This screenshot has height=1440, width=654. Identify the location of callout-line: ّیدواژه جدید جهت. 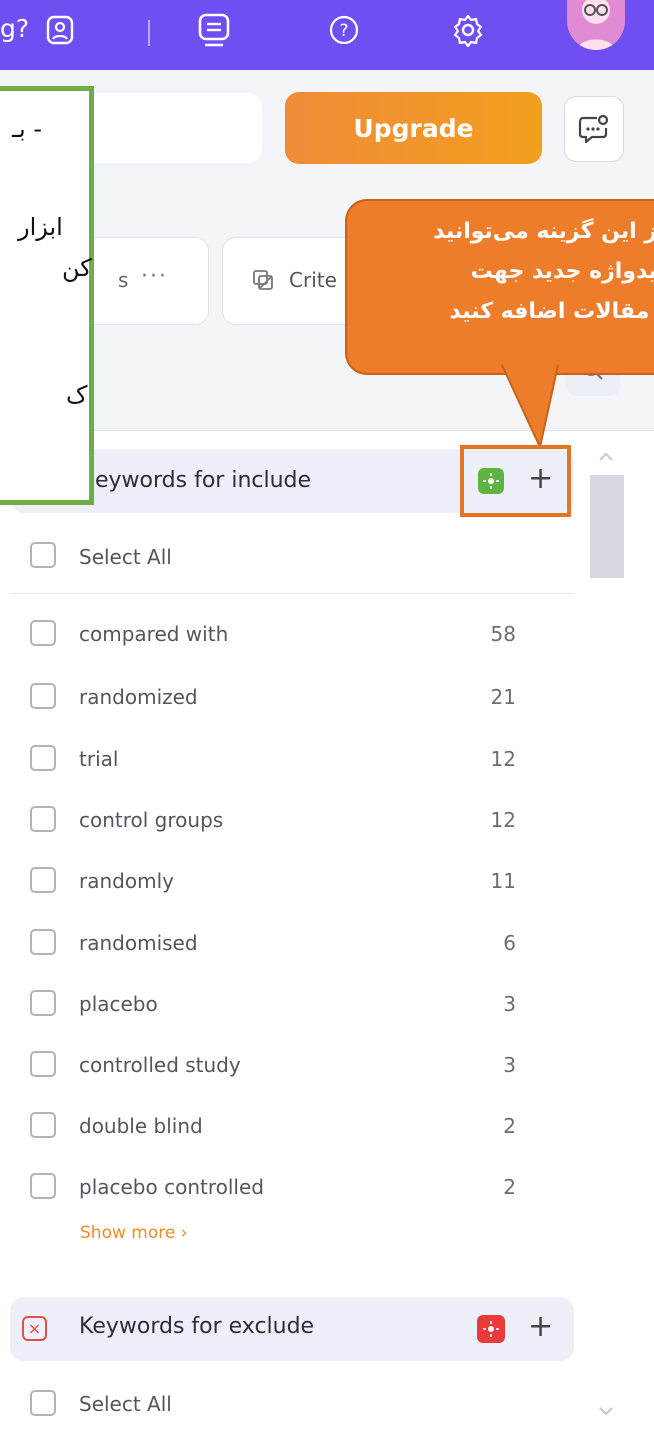
(562, 271).